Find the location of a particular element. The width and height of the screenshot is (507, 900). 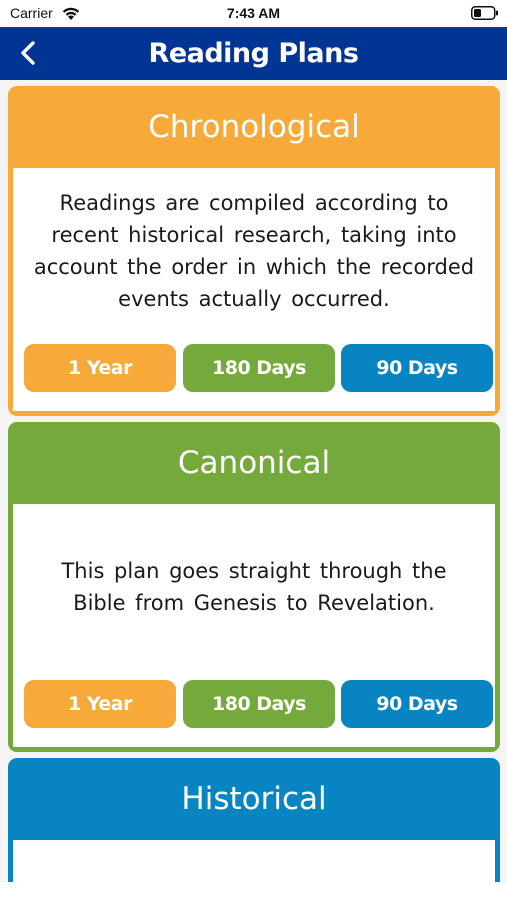

navigation-bar: Reading Plans is located at coordinates (253, 53).